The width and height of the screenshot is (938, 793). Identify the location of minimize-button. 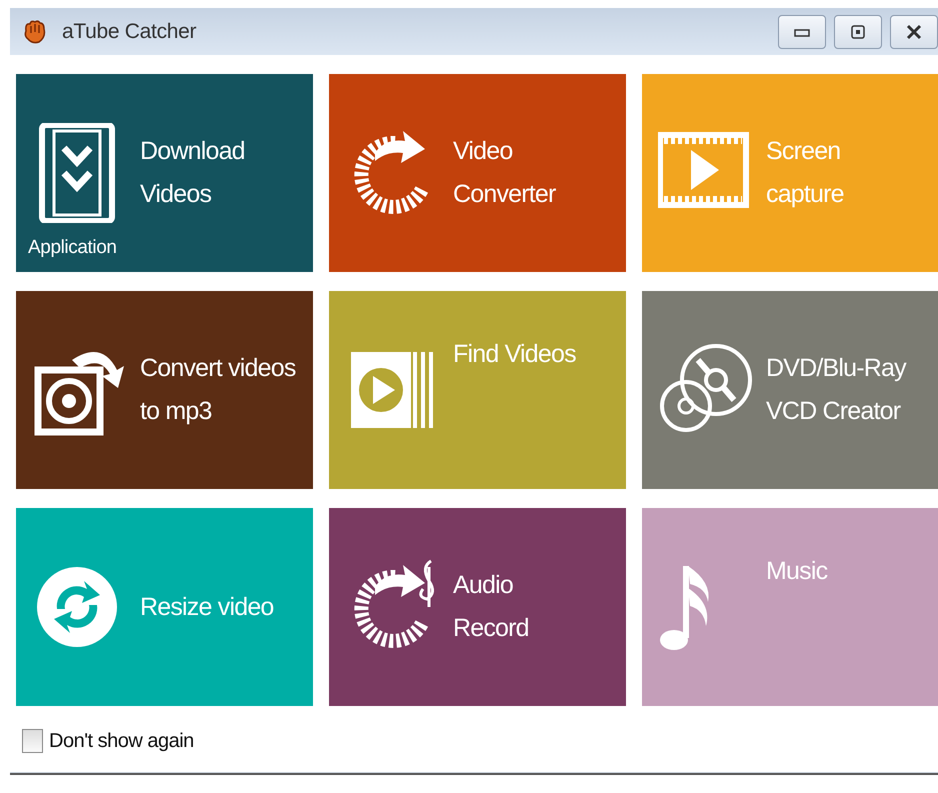
(802, 31).